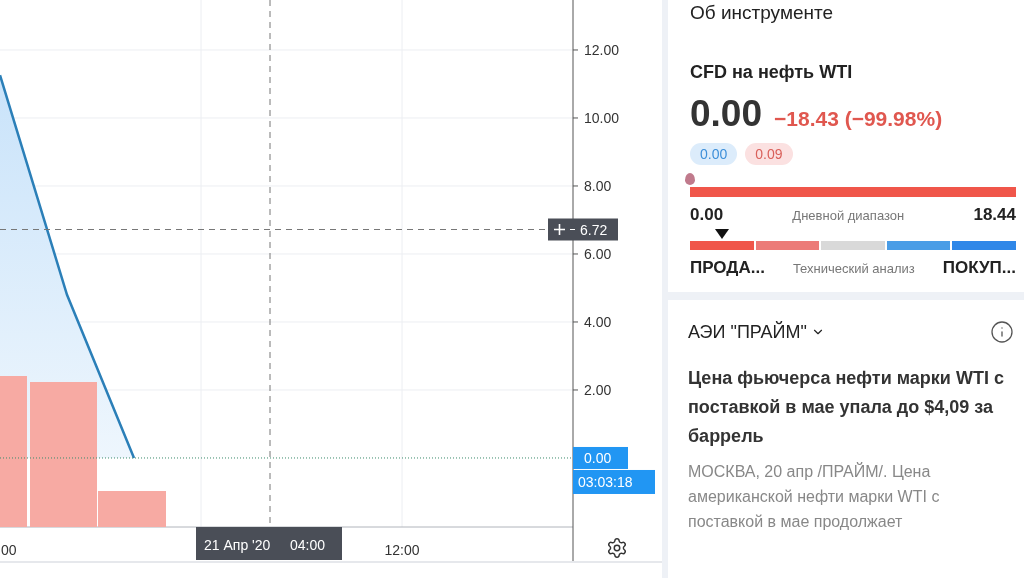 This screenshot has width=1024, height=578. What do you see at coordinates (850, 407) in the screenshot?
I see `news-headline: Цена фьючерса нефти марки WTI с поставкой в мае упала до $4,09 за баррель` at bounding box center [850, 407].